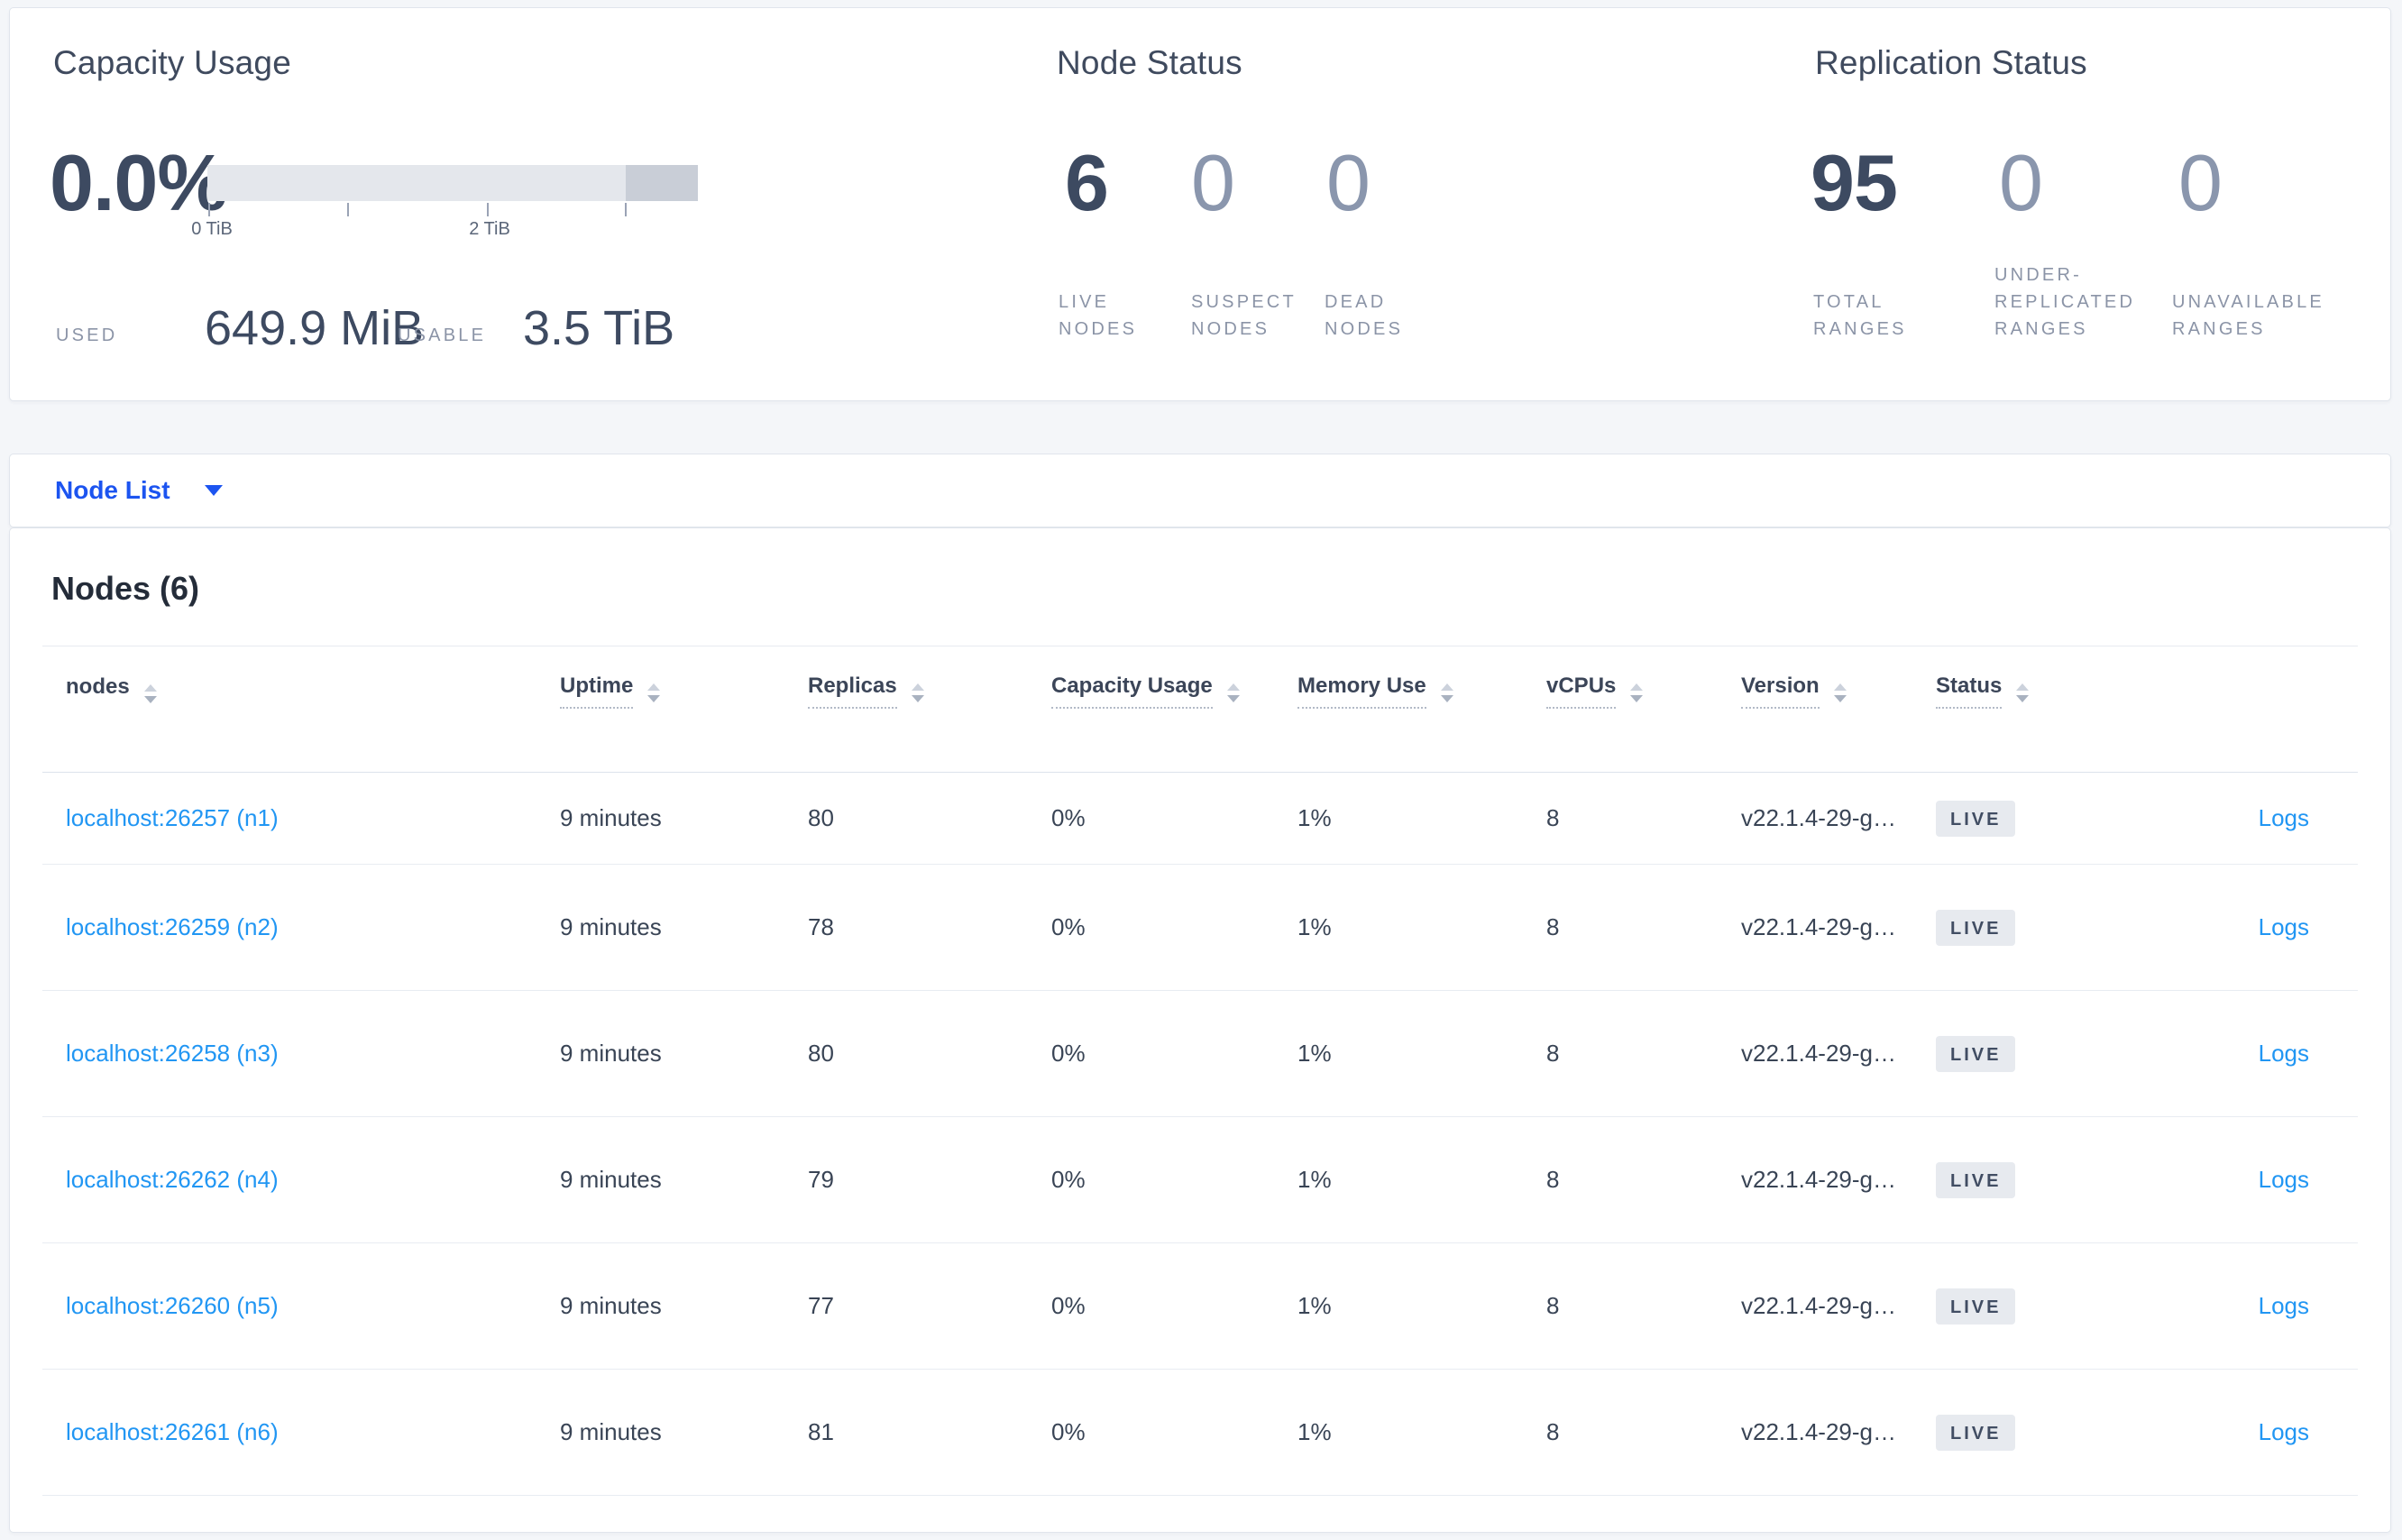  Describe the element at coordinates (2248, 315) in the screenshot. I see `unavailable-ranges-label: UNAVAILABLE RANGES` at that location.